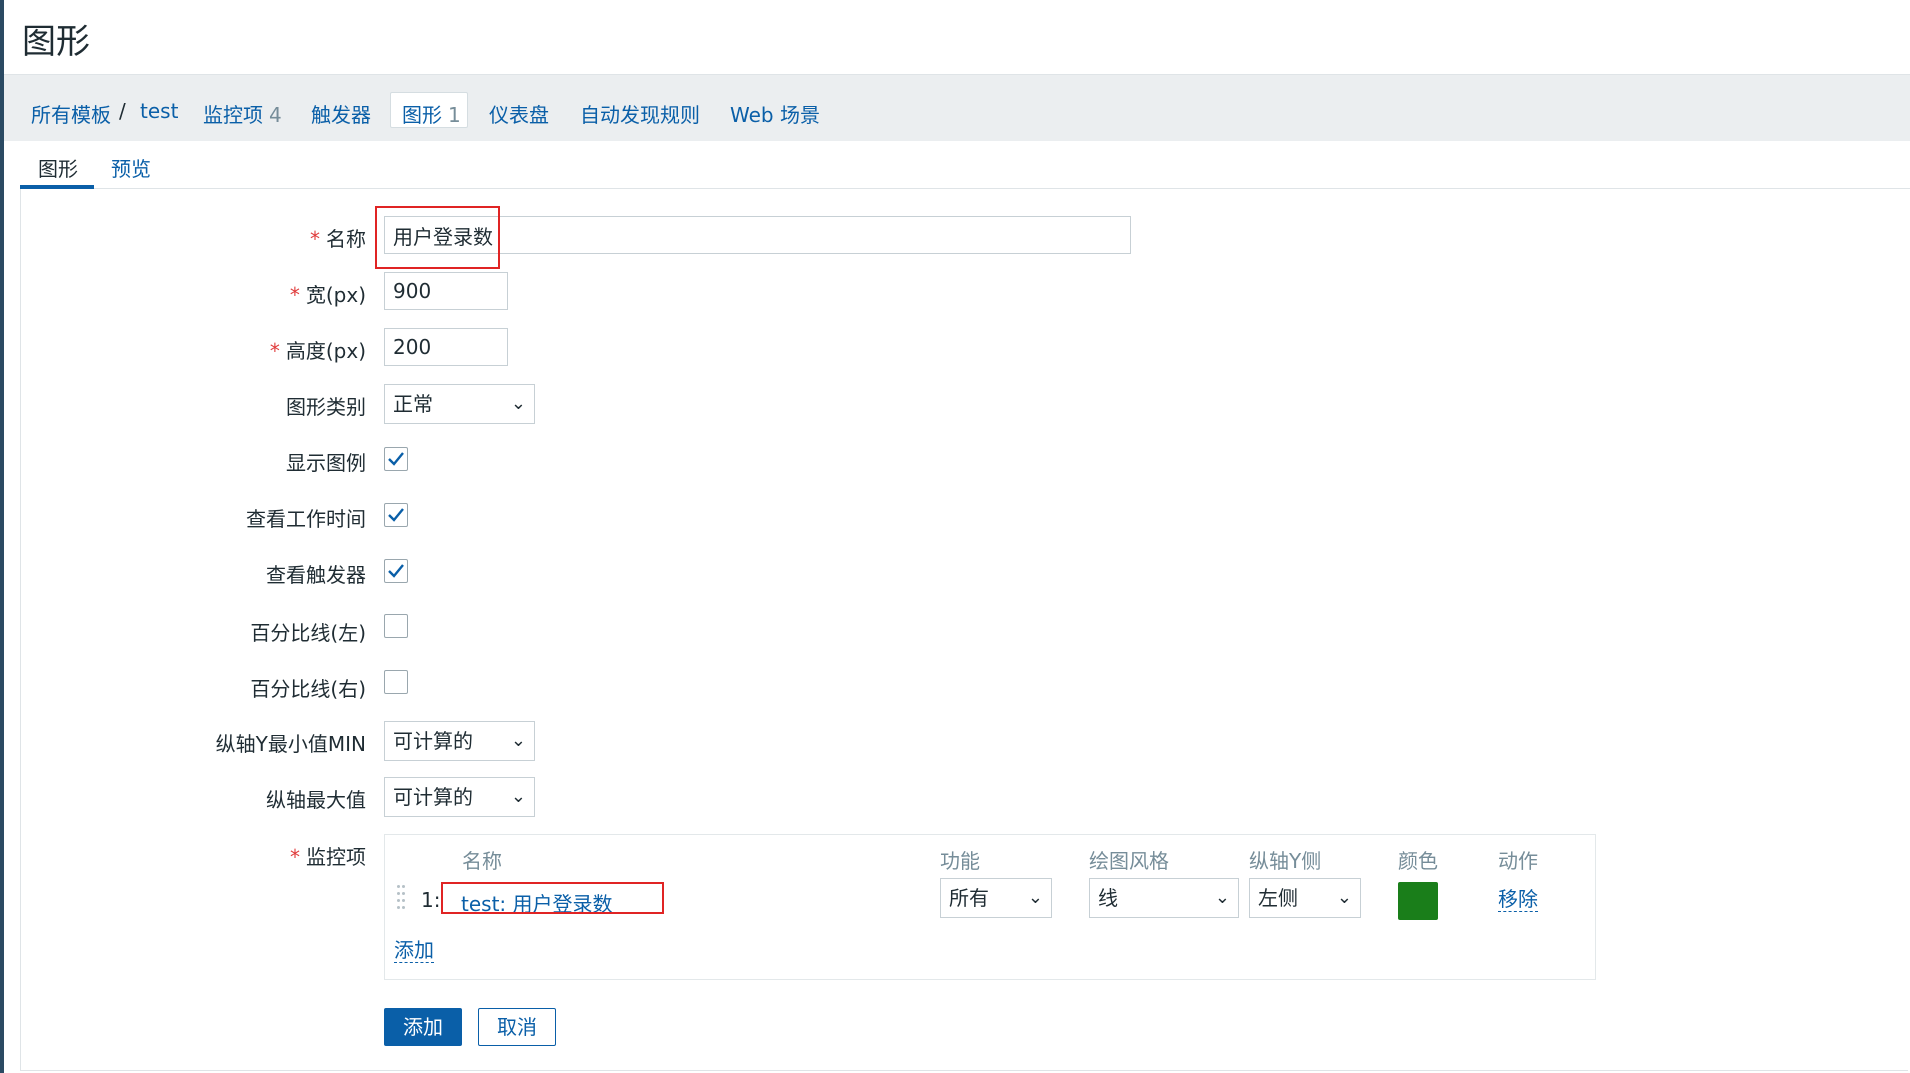 Image resolution: width=1910 pixels, height=1073 pixels. Describe the element at coordinates (402, 900) in the screenshot. I see `drag-handle-icon` at that location.